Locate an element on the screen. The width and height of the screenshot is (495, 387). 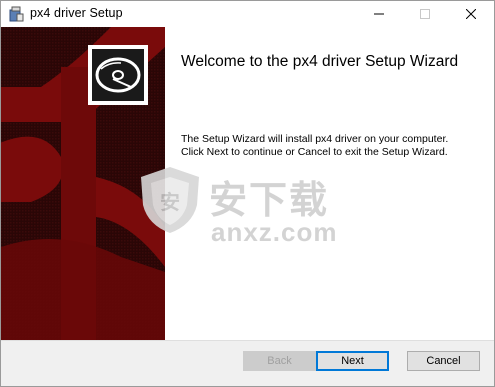
window-title: px4 driver Setup is located at coordinates (76, 13).